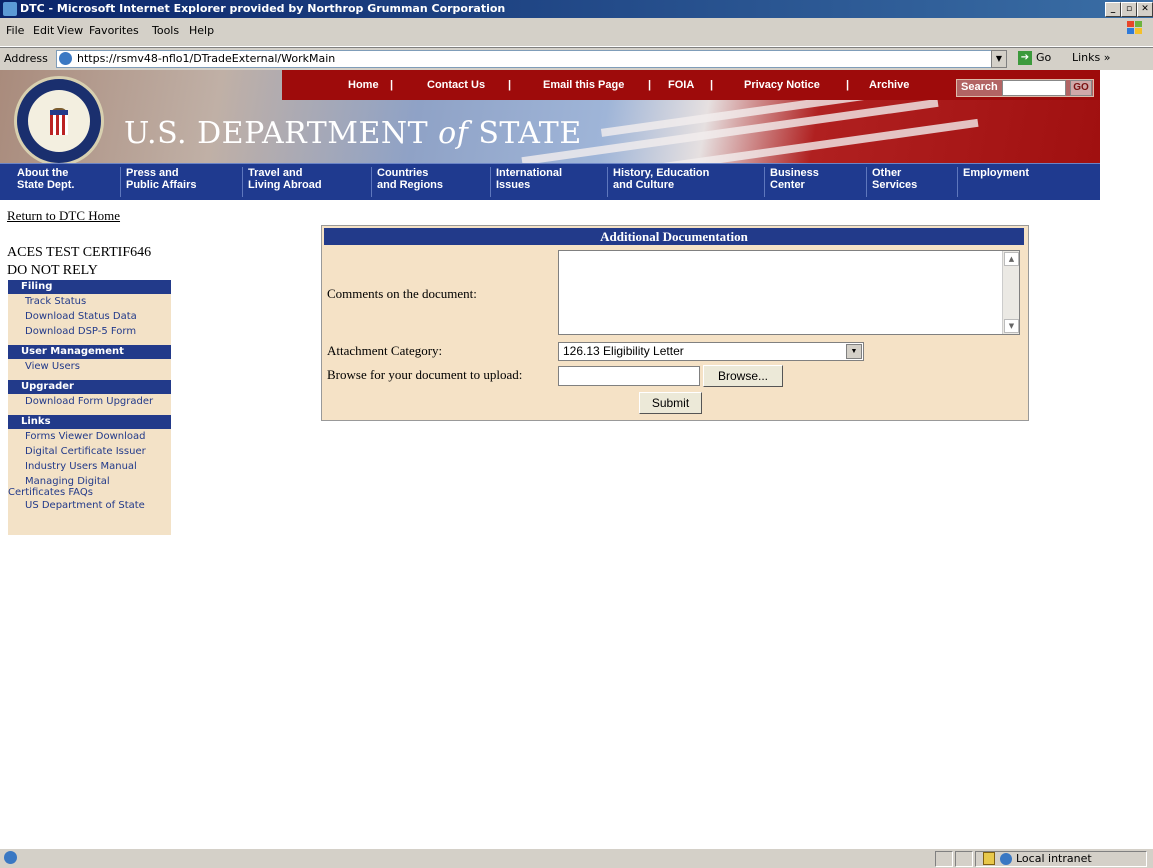  I want to click on search-go-button: GO, so click(1081, 88).